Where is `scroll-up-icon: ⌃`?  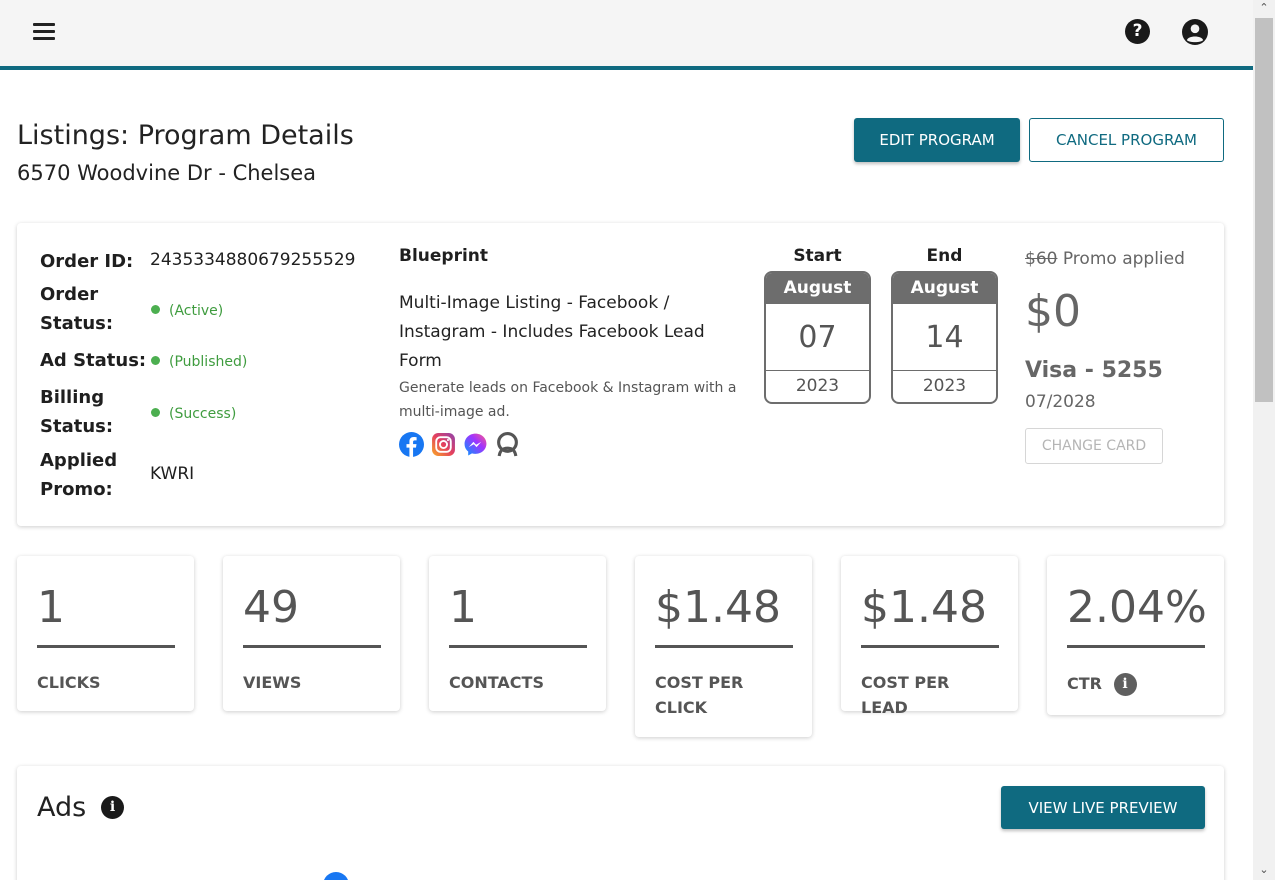 scroll-up-icon: ⌃ is located at coordinates (1264, 8).